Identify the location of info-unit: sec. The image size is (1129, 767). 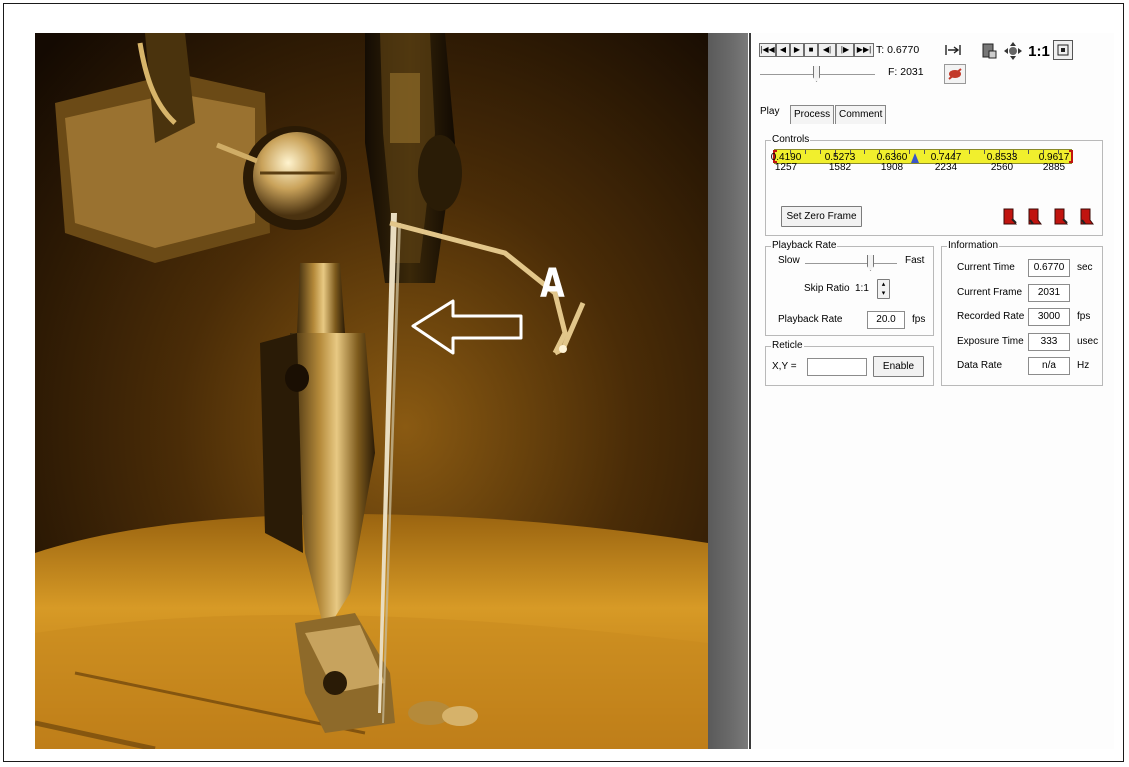
(1085, 267).